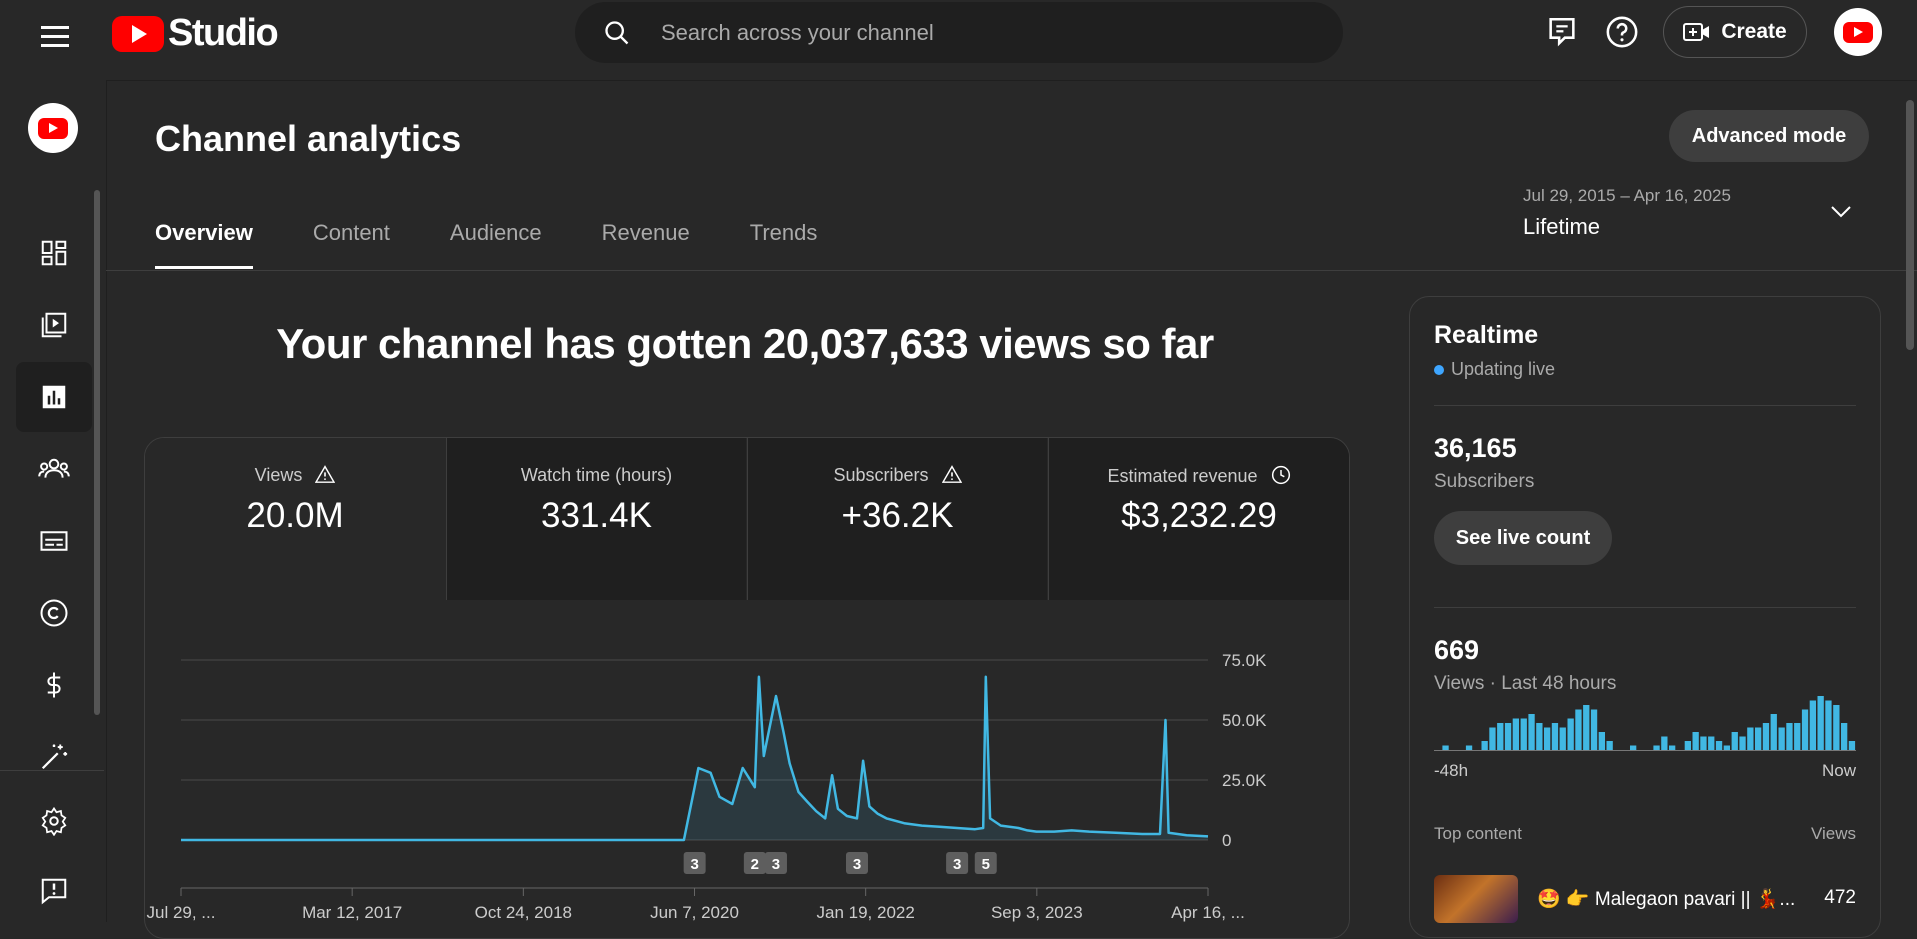 Image resolution: width=1917 pixels, height=939 pixels. I want to click on annotation-count: 5, so click(986, 864).